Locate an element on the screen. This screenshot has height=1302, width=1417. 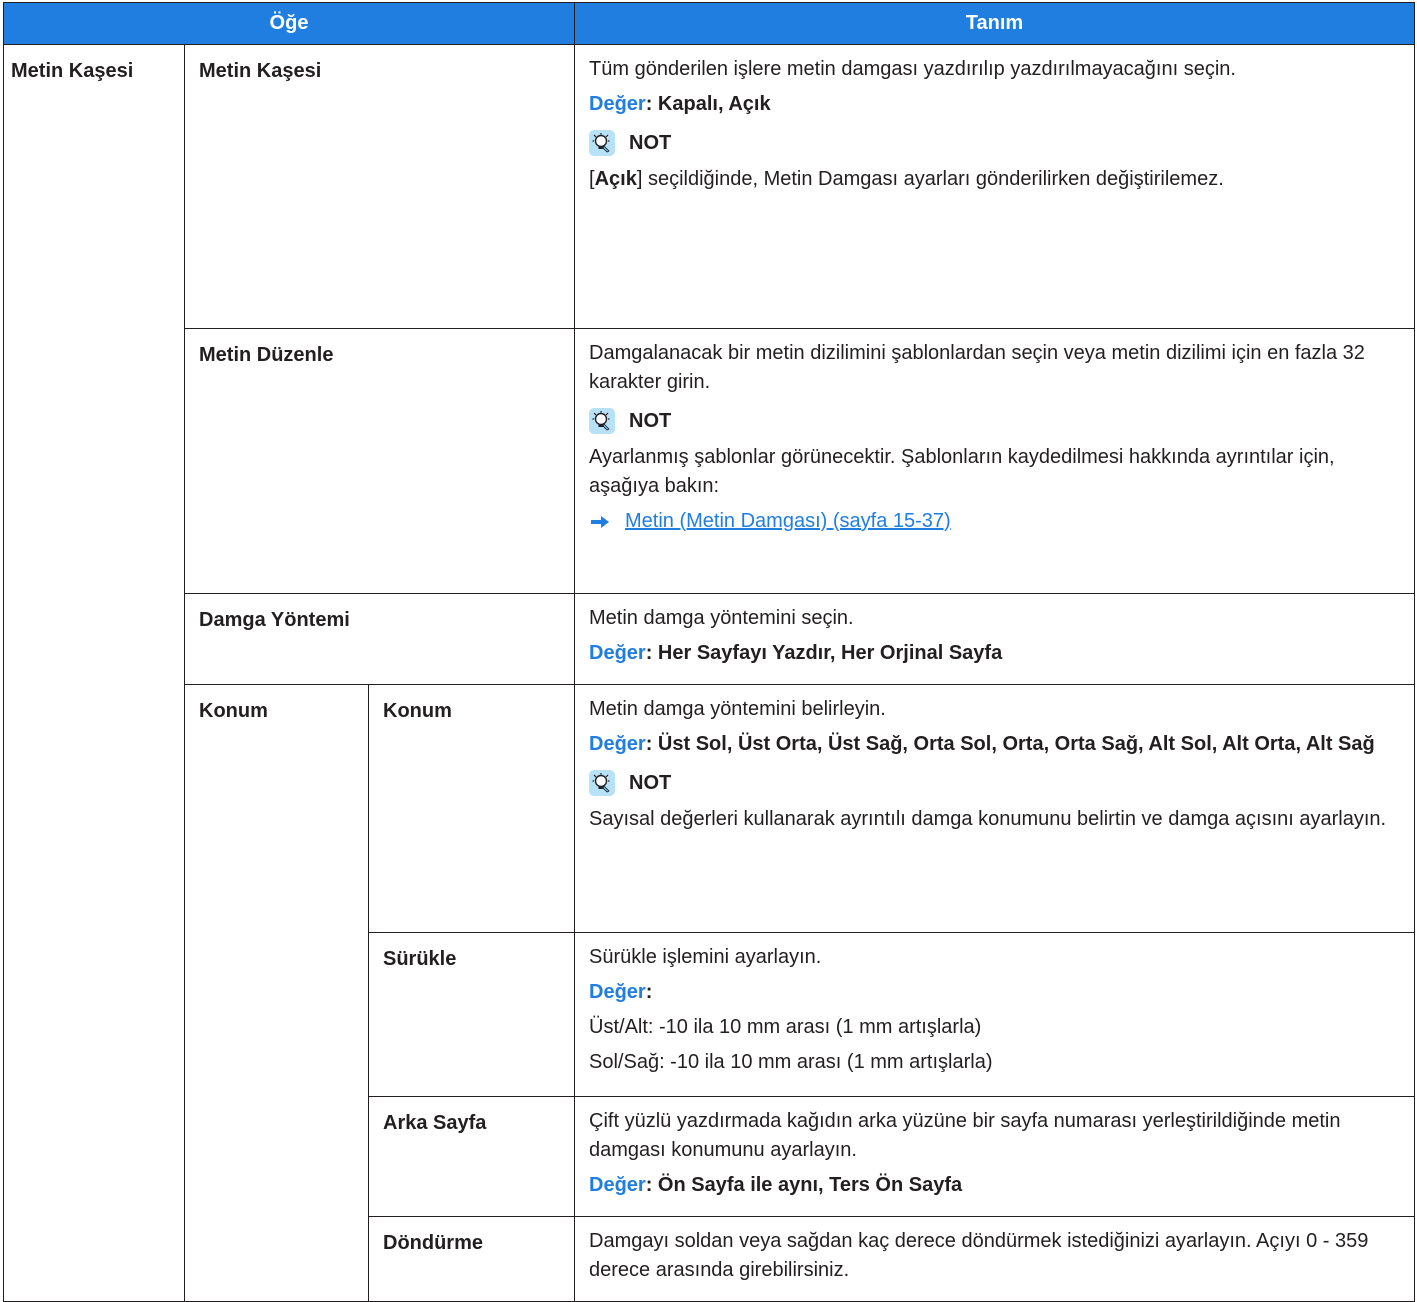
reference-link-row: Metin (Metin Damgası) (sayfa 15-37) is located at coordinates (994, 521).